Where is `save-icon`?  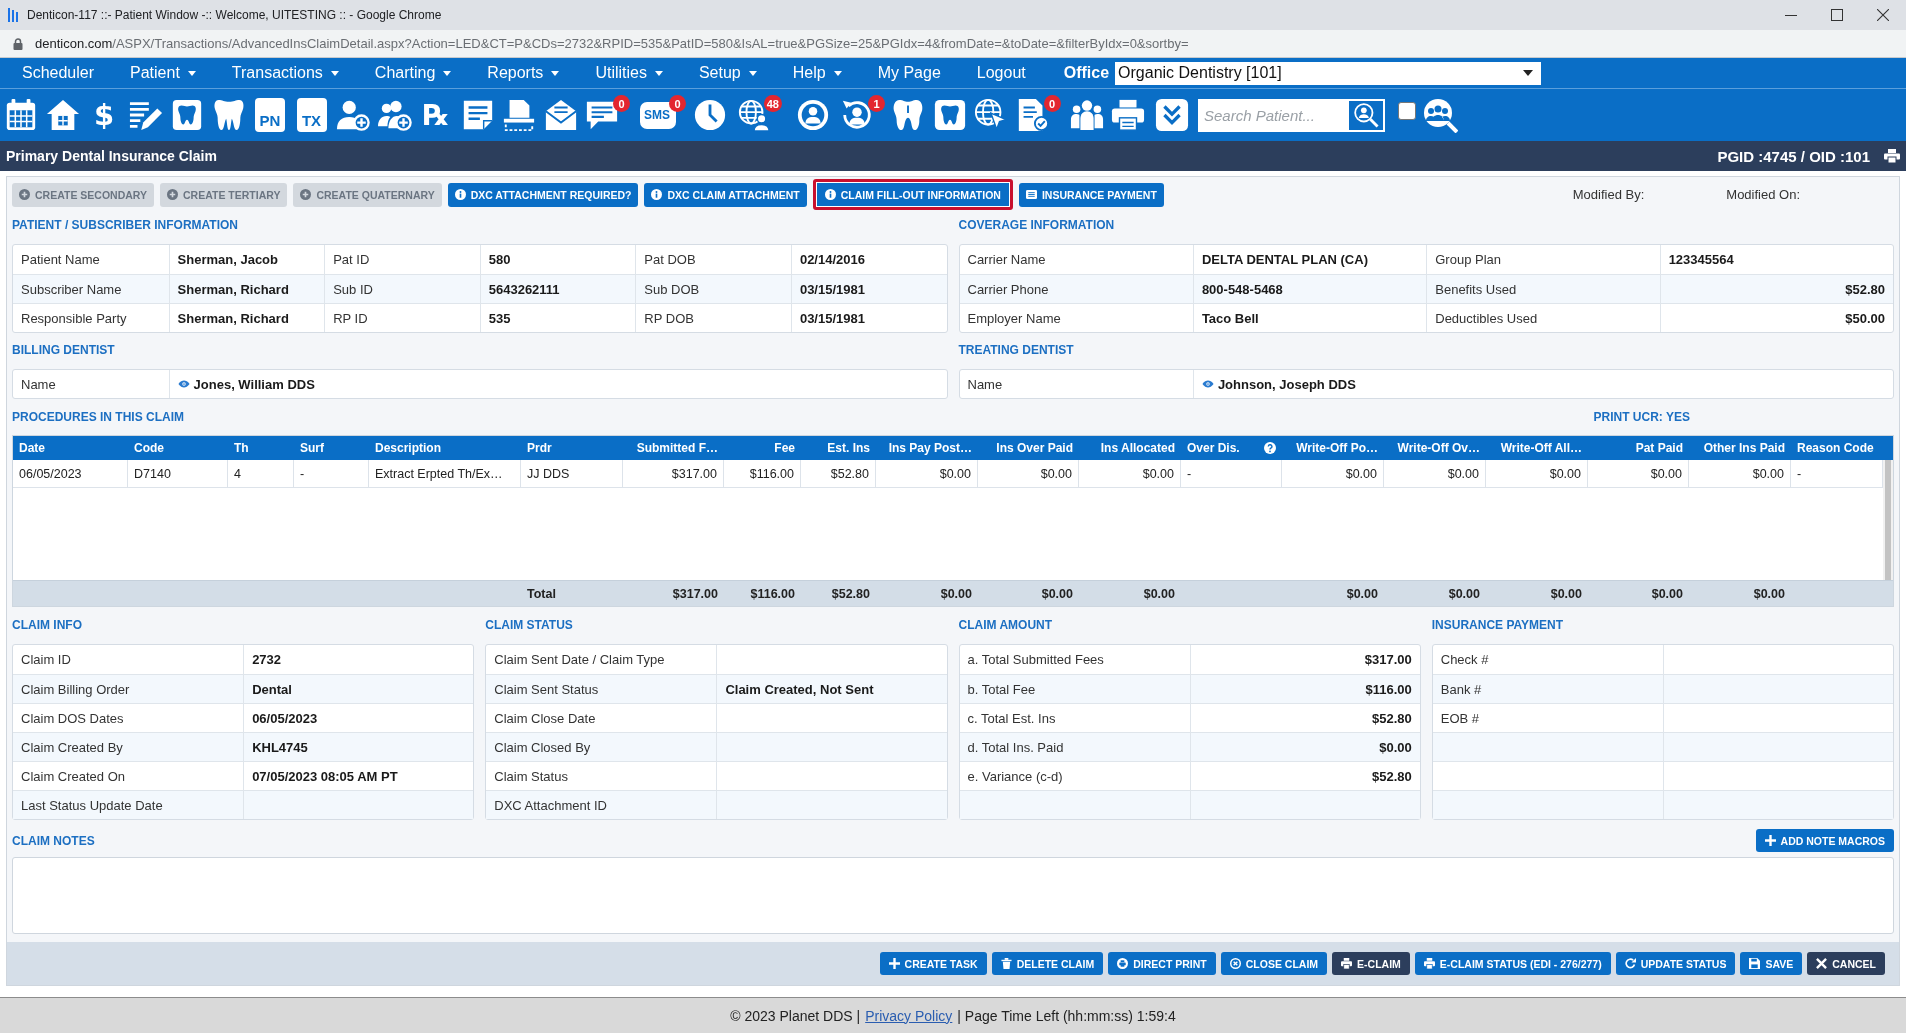
save-icon is located at coordinates (1755, 963).